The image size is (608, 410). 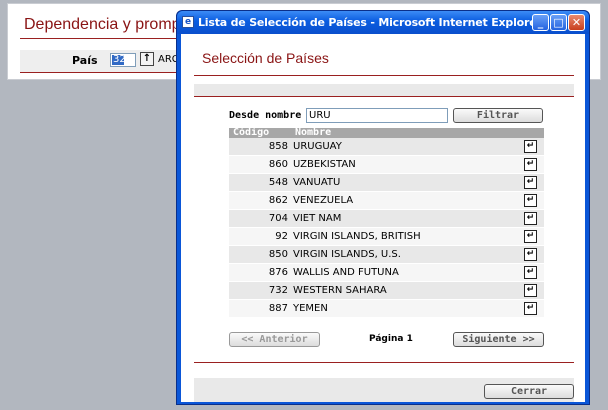 I want to click on table-row: 548 VANUATU ↵, so click(x=386, y=182).